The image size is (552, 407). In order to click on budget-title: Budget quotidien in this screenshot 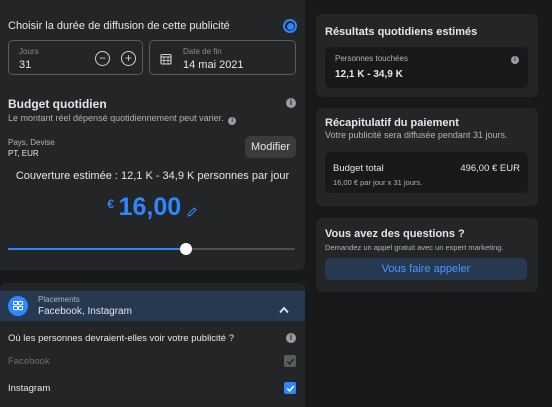, I will do `click(57, 104)`.